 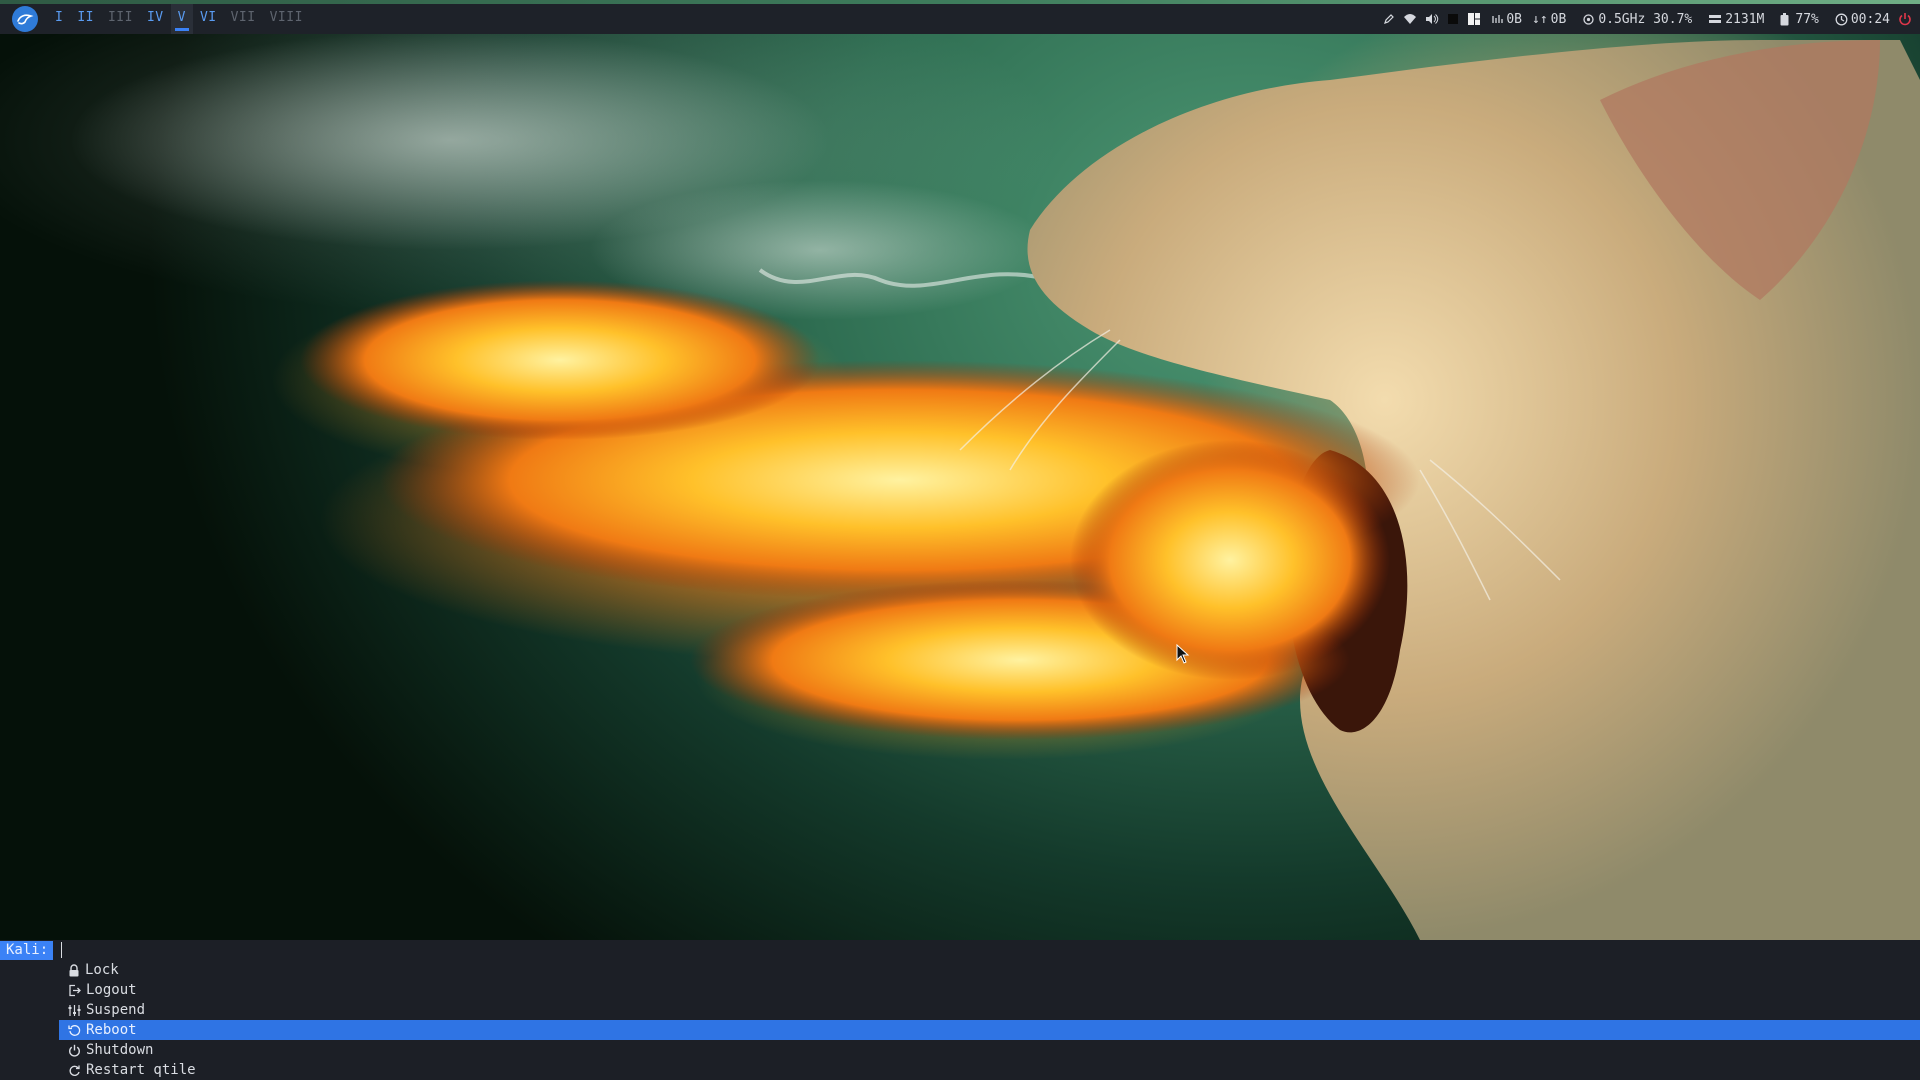 What do you see at coordinates (1905, 19) in the screenshot?
I see `power-icon` at bounding box center [1905, 19].